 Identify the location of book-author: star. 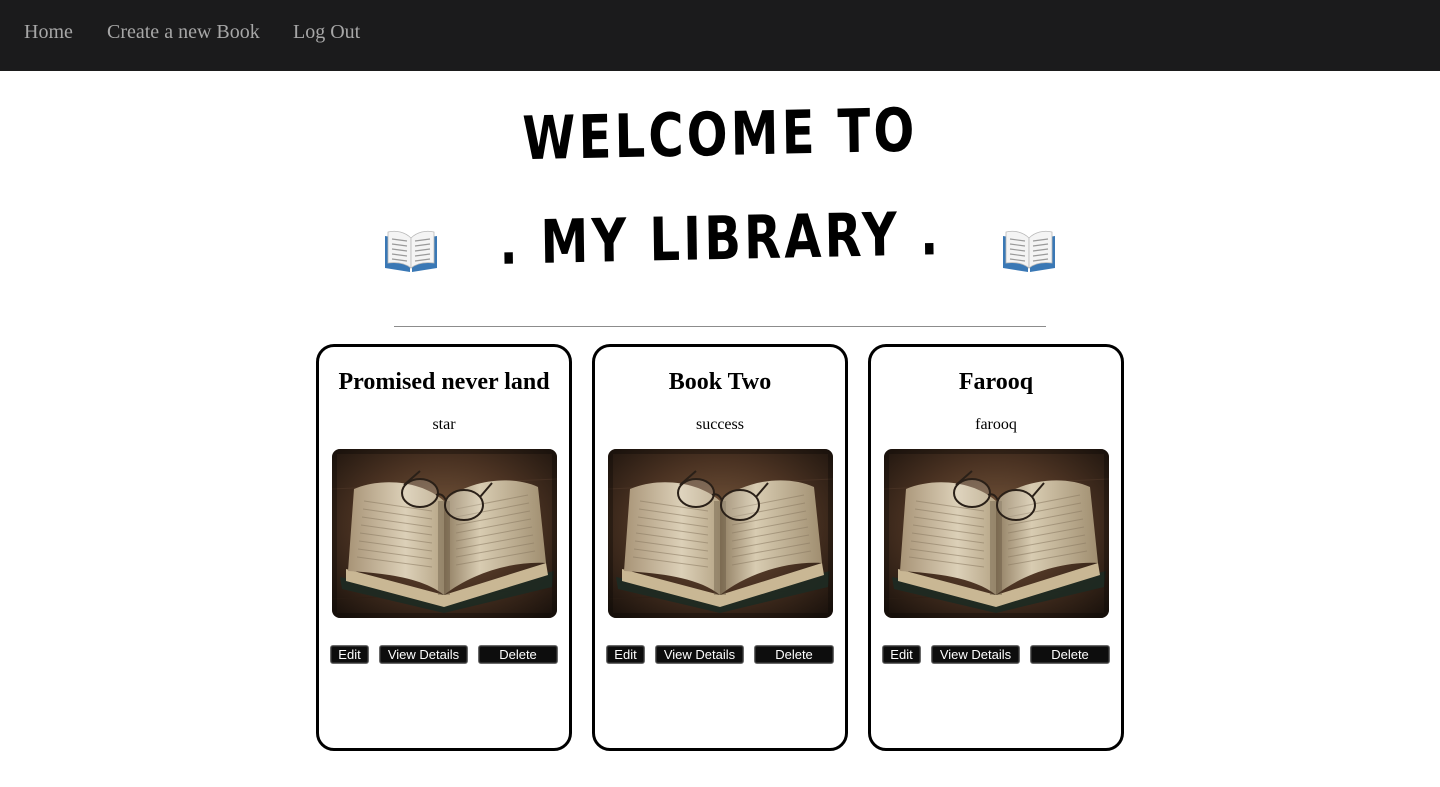
(444, 424).